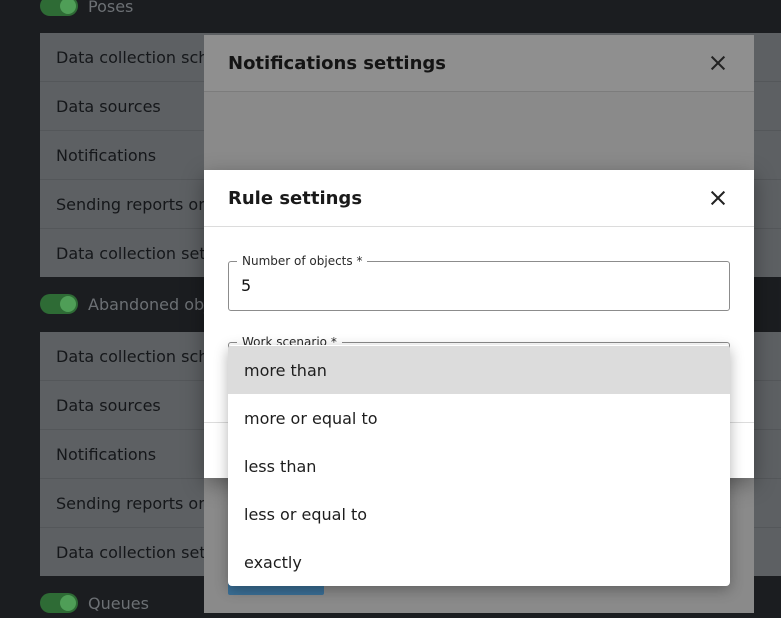 The image size is (781, 618). I want to click on dialog-header: Rule settings, so click(479, 198).